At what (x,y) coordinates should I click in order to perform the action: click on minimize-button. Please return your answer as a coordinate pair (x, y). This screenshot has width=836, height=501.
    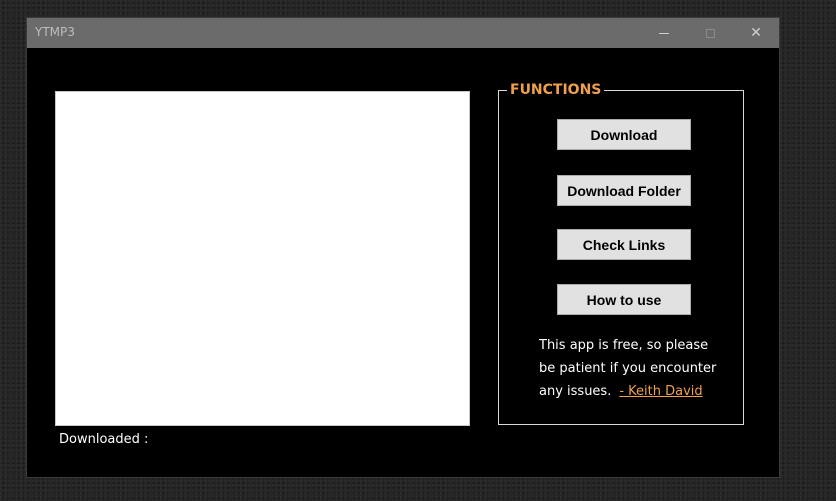
    Looking at the image, I should click on (664, 33).